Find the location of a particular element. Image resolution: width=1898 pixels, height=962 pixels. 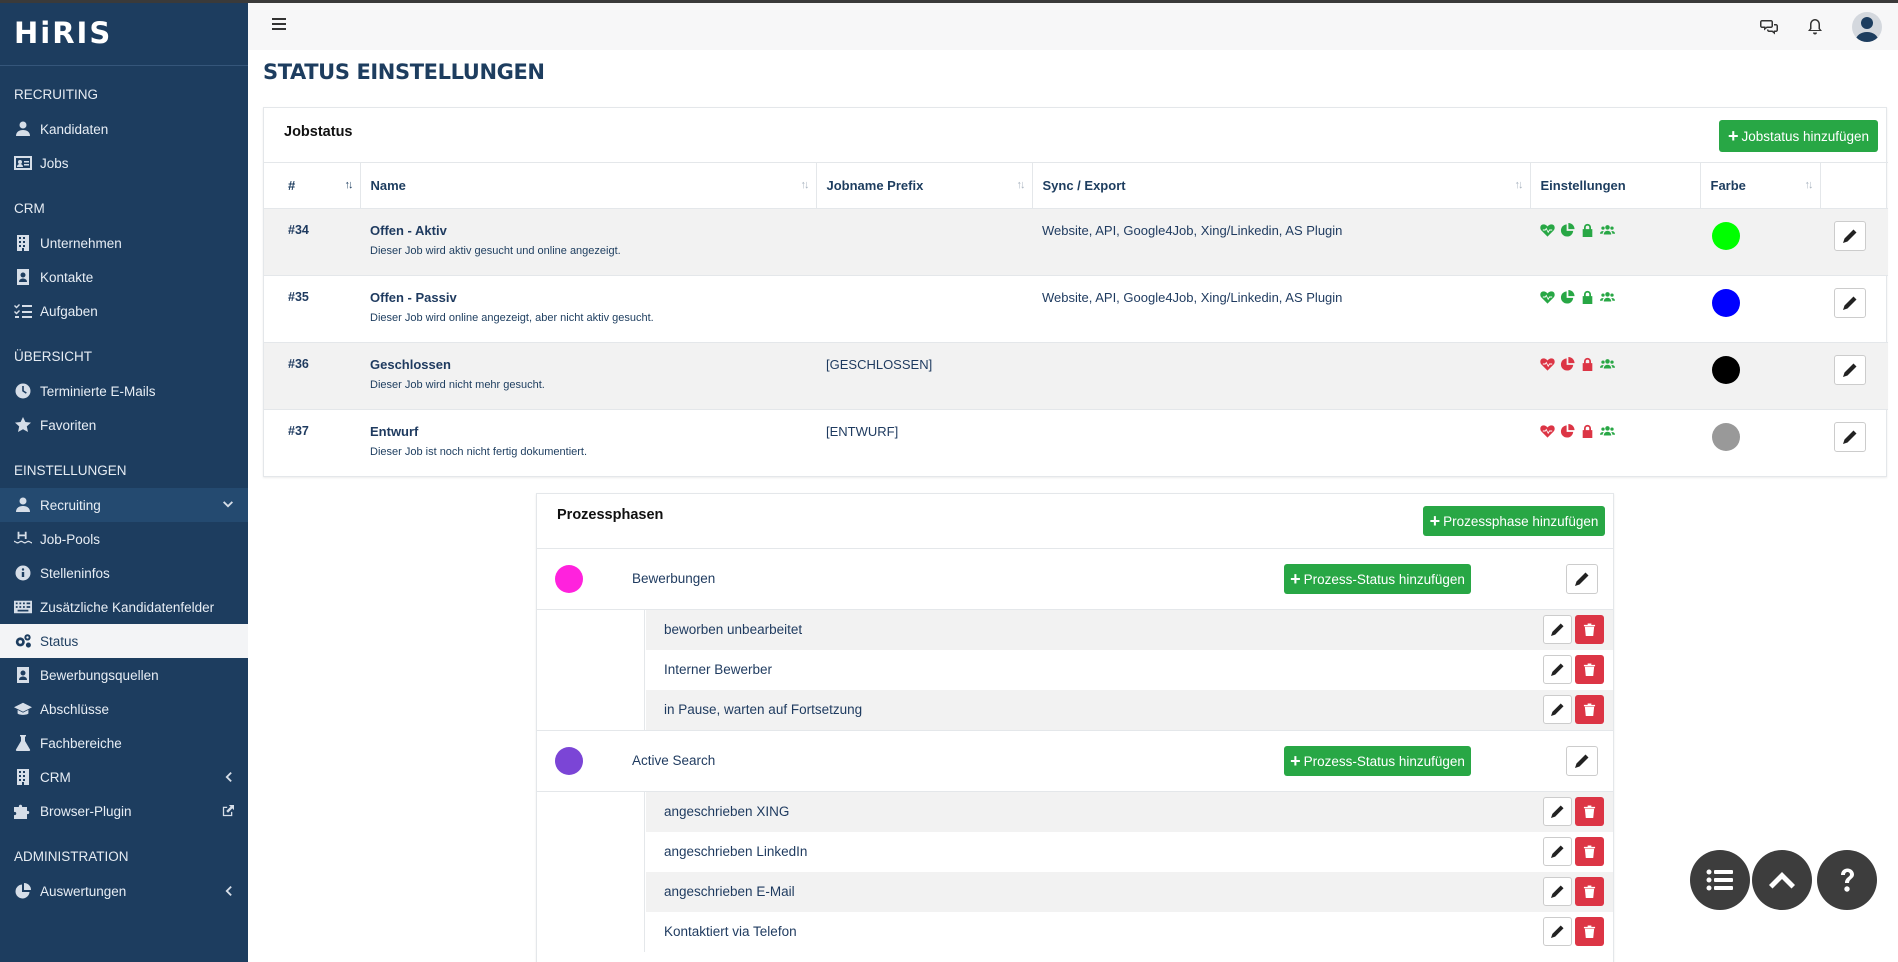

sidebar-item-stelleninfos: Stelleninfos is located at coordinates (124, 573).